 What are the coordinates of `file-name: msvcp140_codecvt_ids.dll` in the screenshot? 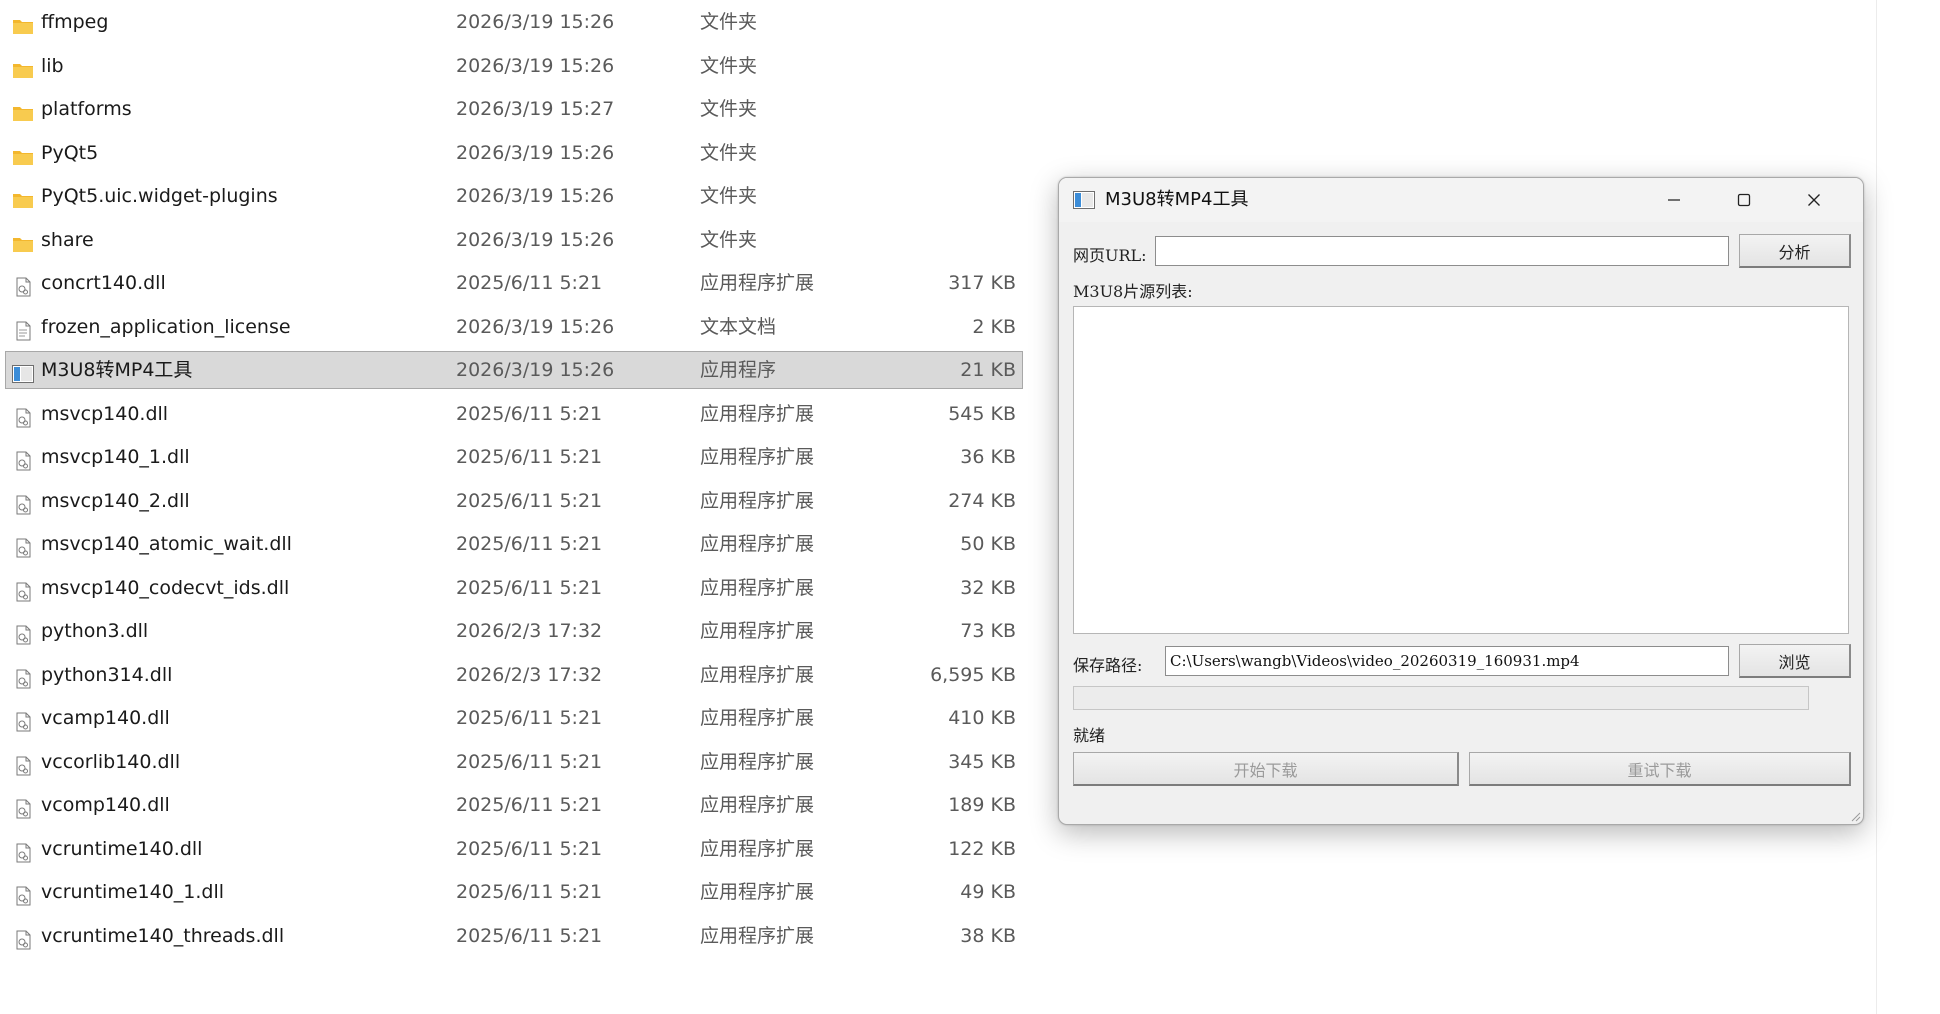 It's located at (165, 587).